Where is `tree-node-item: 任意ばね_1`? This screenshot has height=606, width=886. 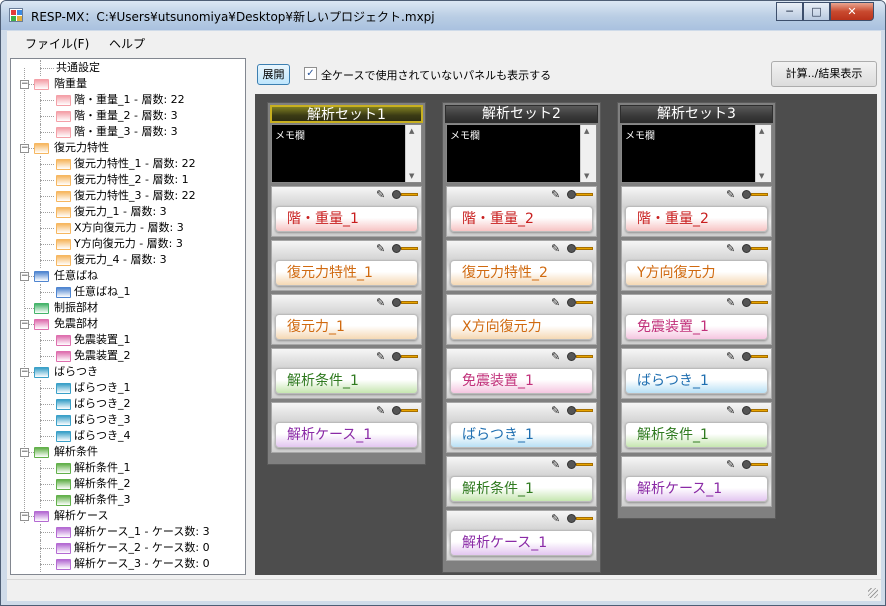
tree-node-item: 任意ばね_1 is located at coordinates (128, 292).